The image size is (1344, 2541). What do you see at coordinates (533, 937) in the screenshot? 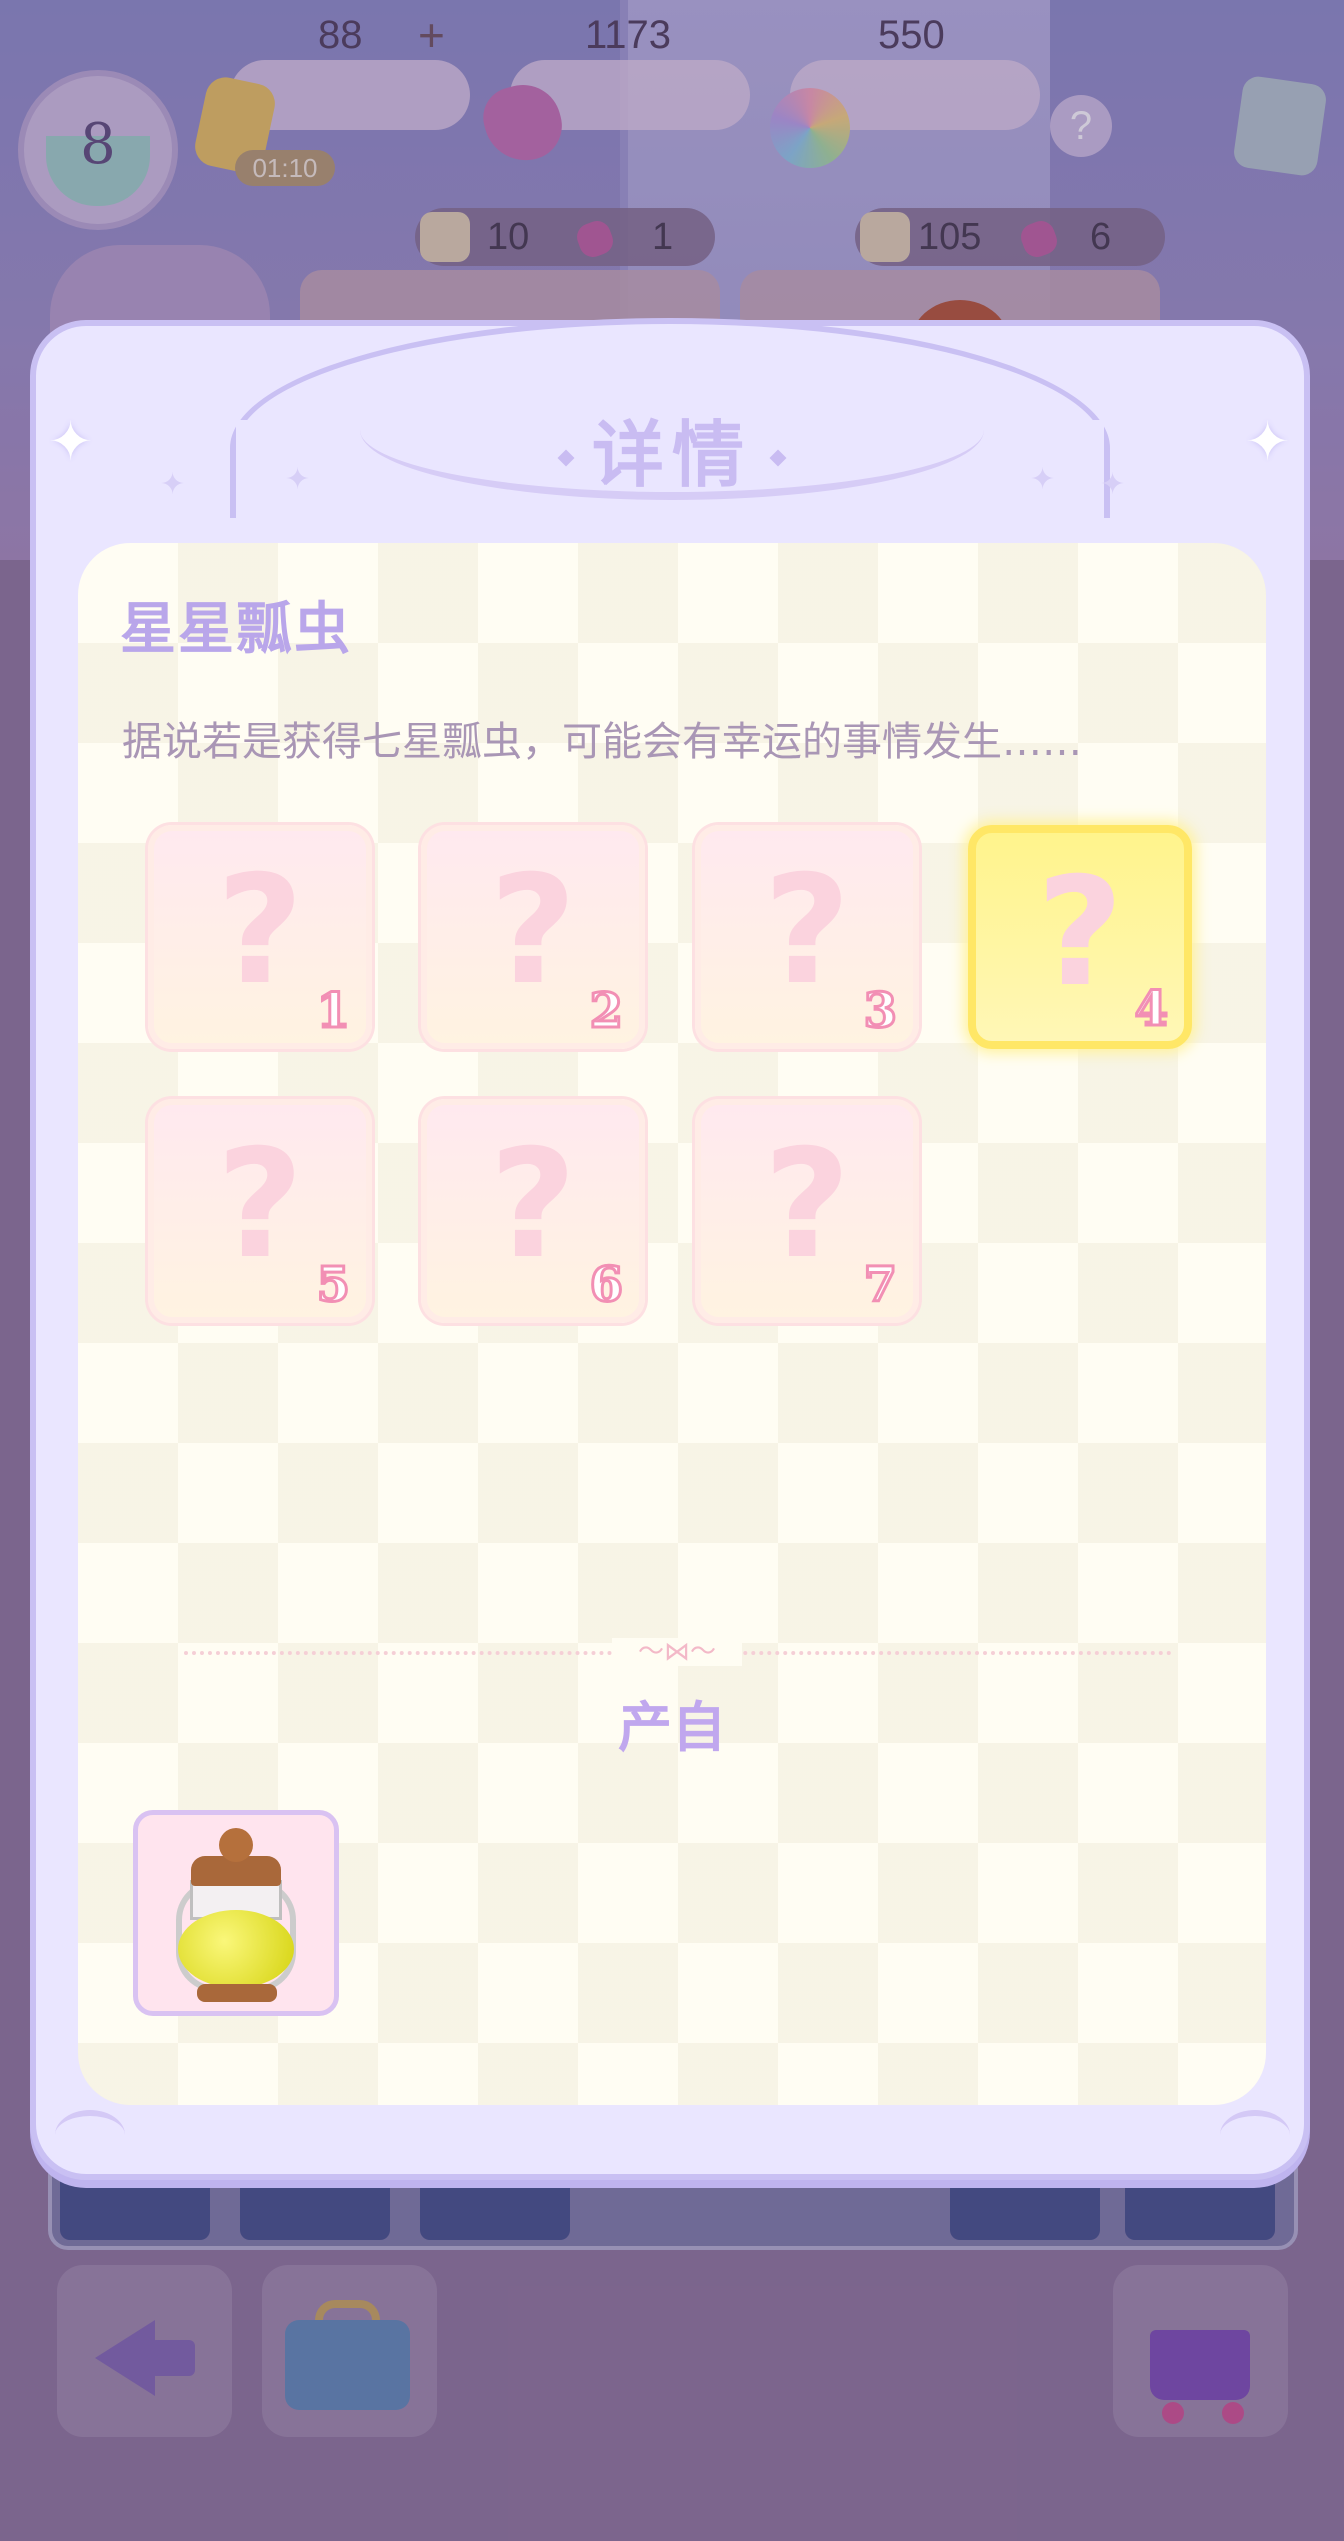
I see `collection-slot-2: ? 2` at bounding box center [533, 937].